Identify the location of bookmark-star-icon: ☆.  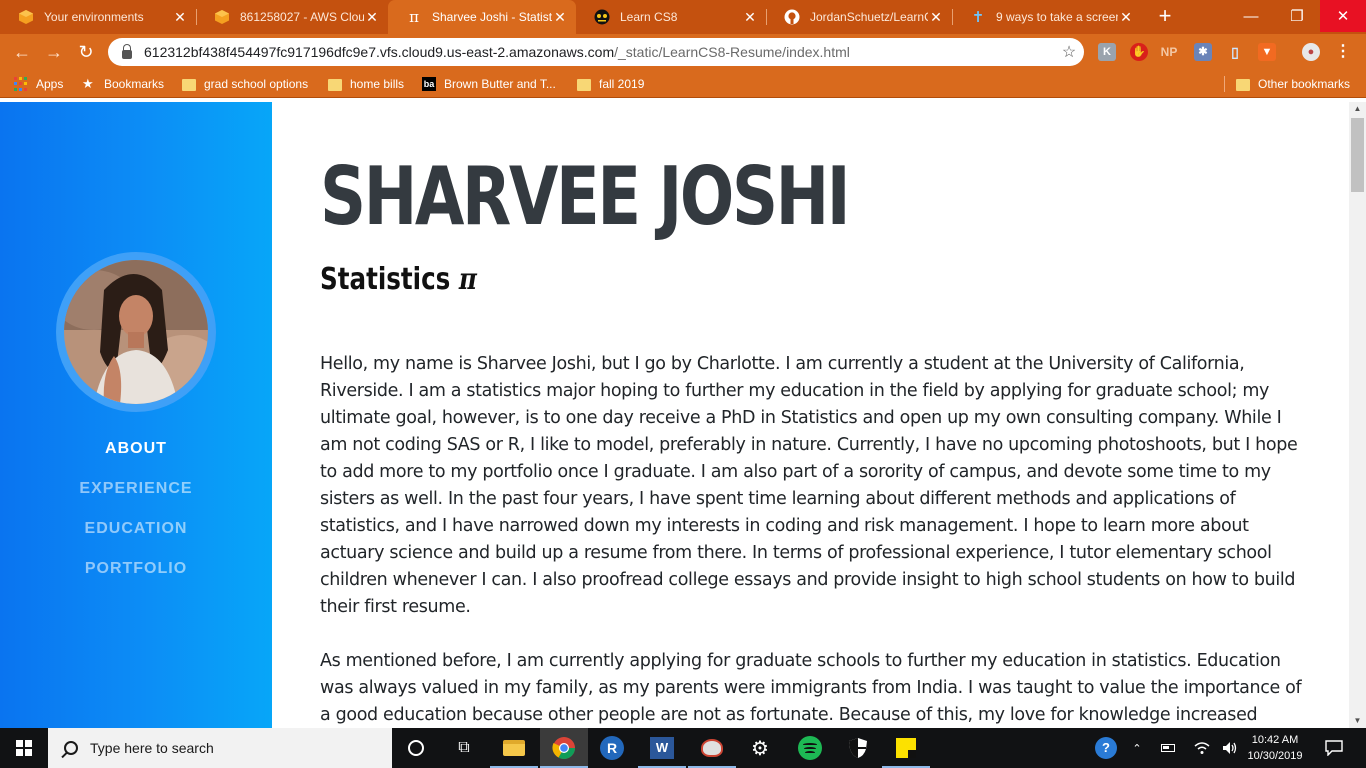
(1069, 52).